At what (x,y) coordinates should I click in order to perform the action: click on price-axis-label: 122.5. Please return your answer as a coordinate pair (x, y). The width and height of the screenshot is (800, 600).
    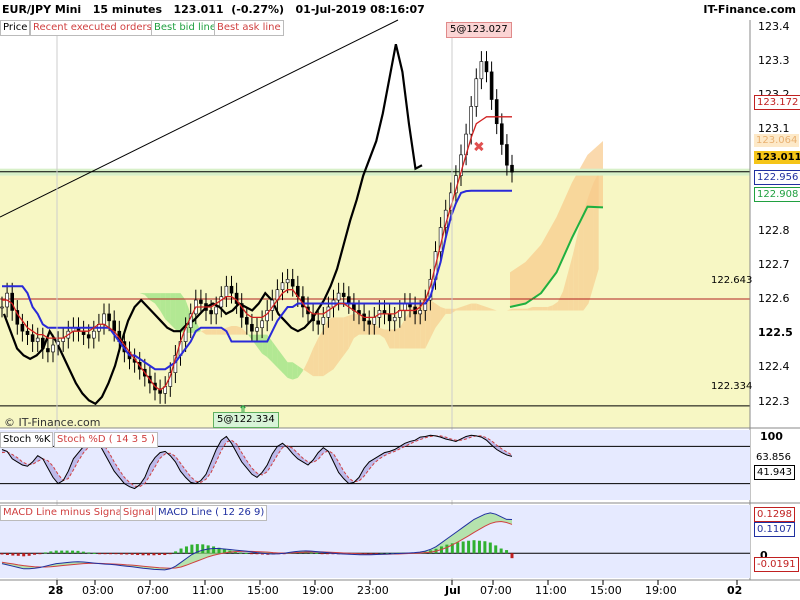
    Looking at the image, I should click on (775, 332).